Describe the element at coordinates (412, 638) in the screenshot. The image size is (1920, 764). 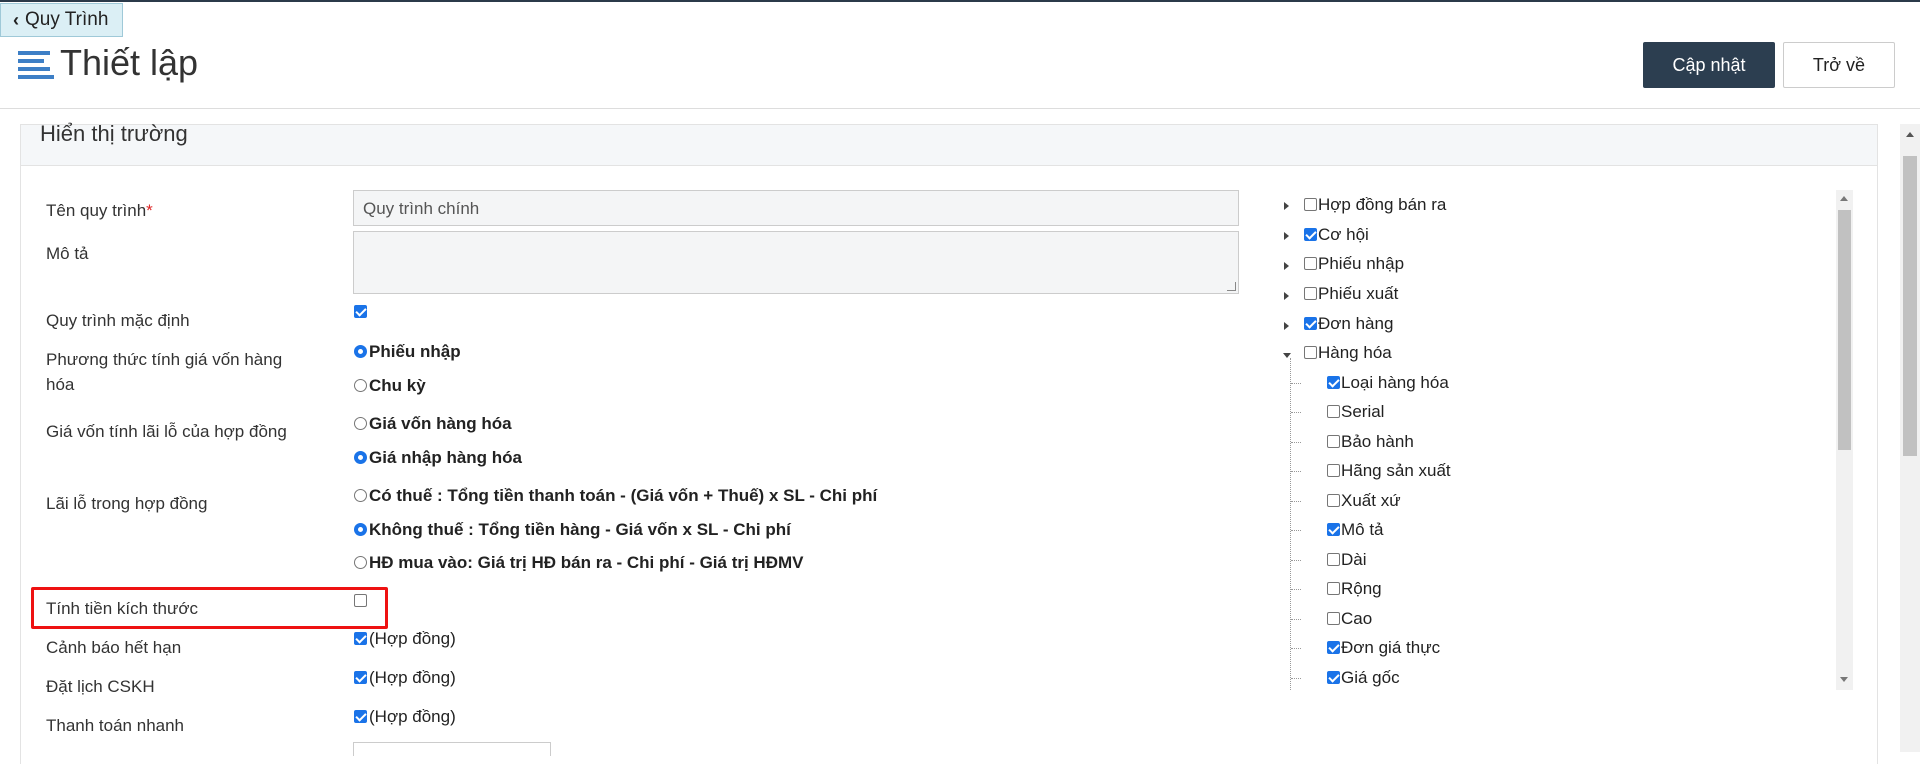
I see `expiry-warning-text: (Hợp đồng)` at that location.